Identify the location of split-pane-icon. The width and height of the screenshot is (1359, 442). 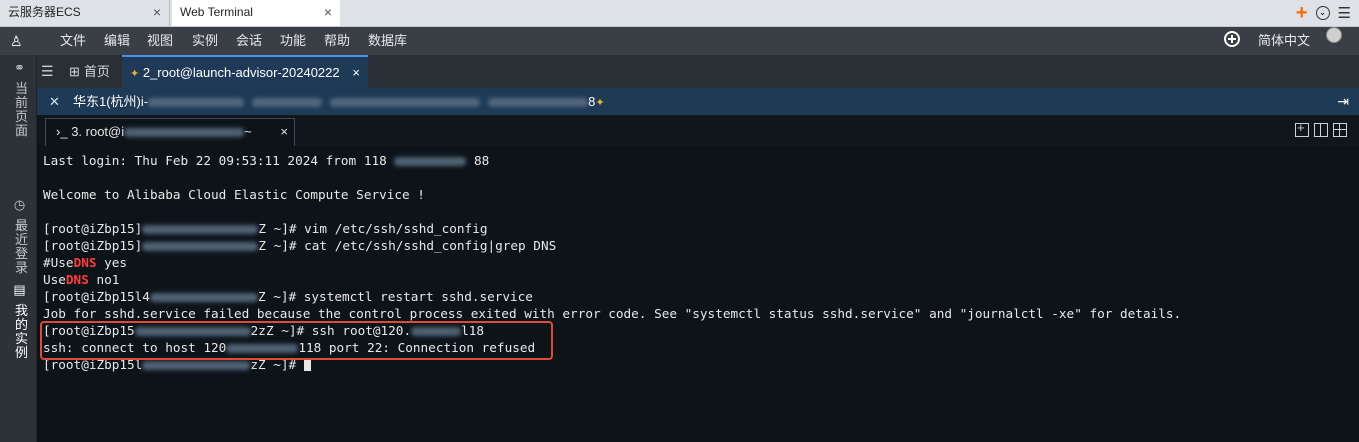
(1321, 130).